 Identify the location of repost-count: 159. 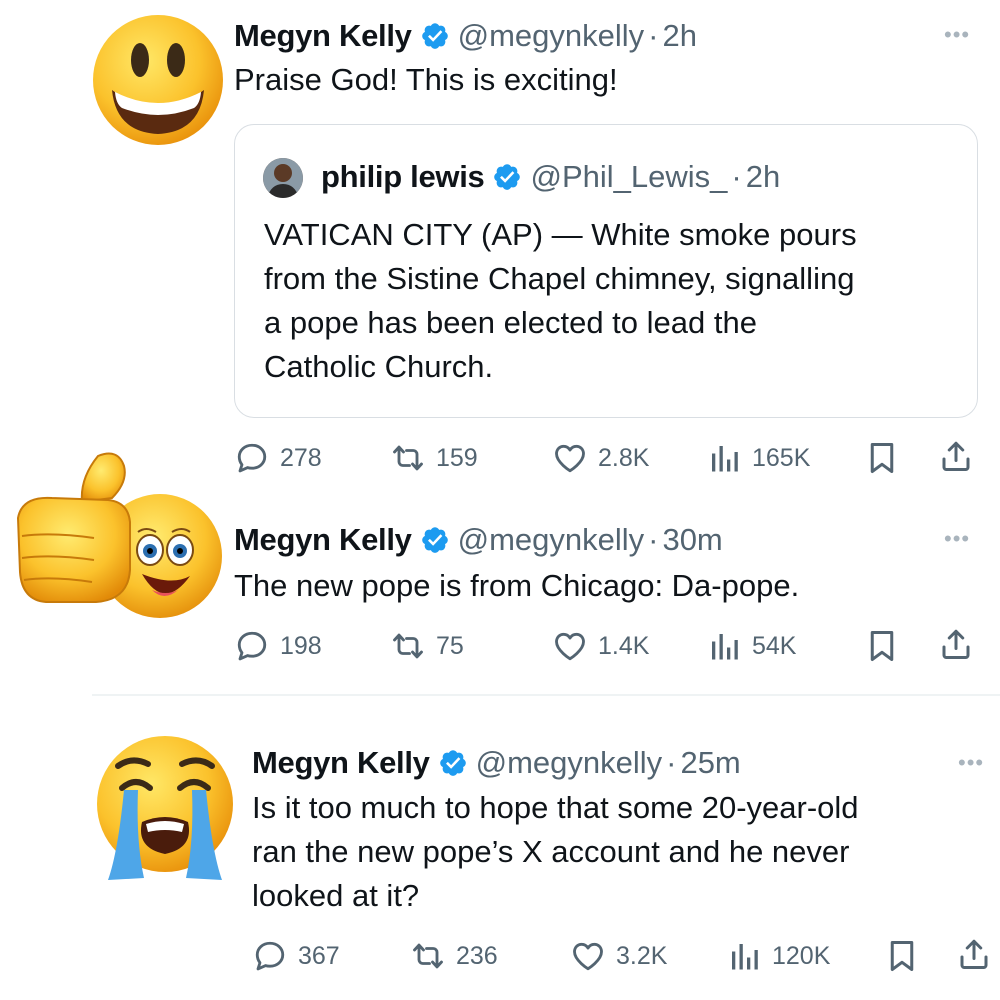
(457, 457).